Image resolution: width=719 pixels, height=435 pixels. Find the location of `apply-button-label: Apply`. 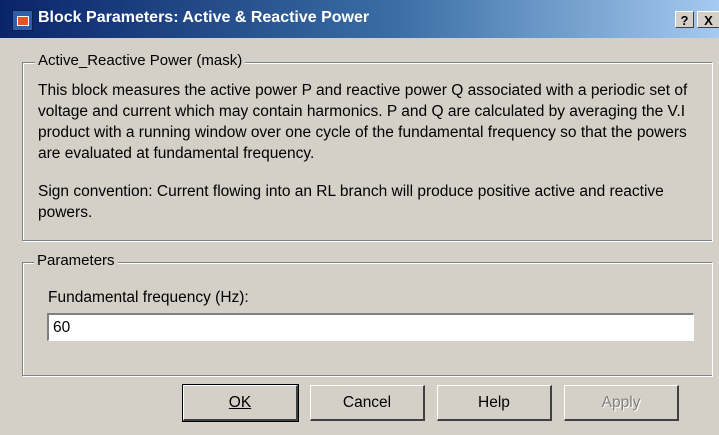

apply-button-label: Apply is located at coordinates (621, 402).